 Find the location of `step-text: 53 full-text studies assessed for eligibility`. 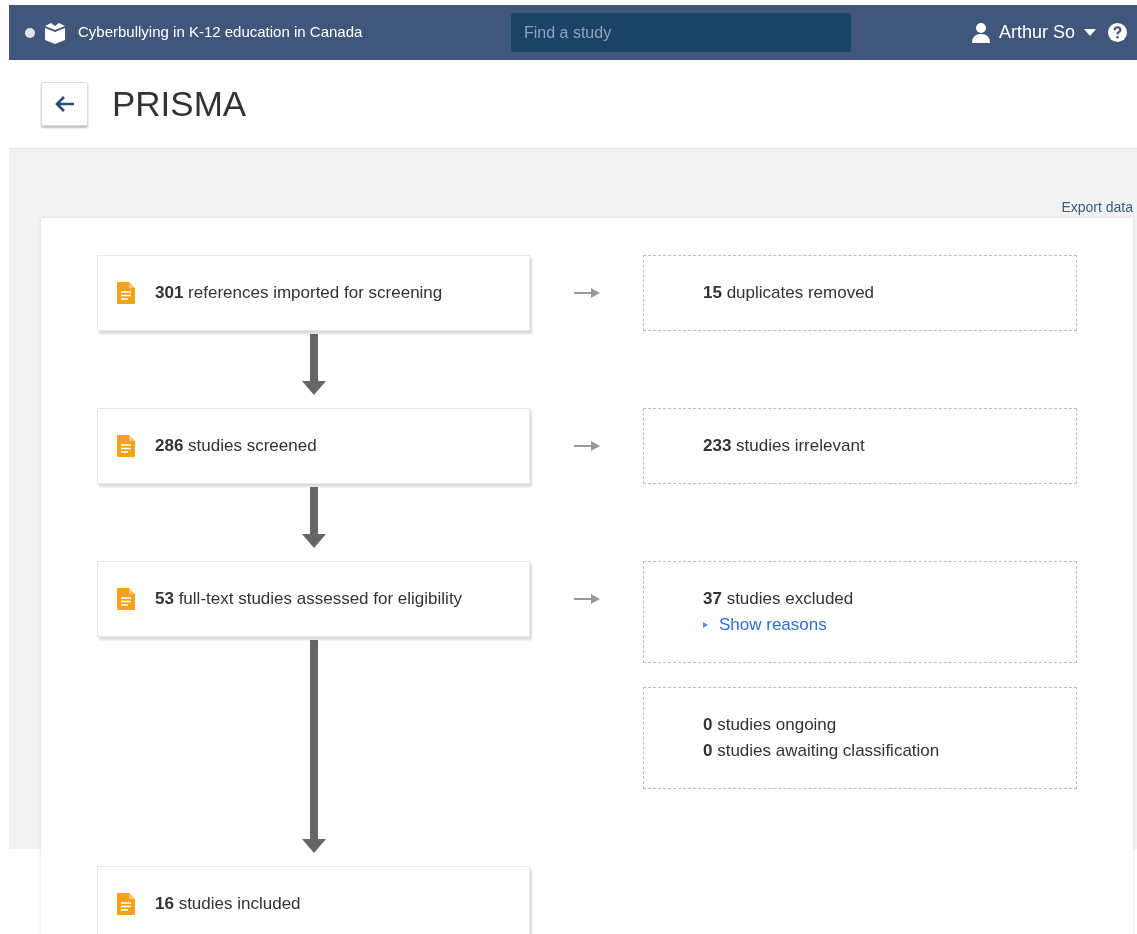

step-text: 53 full-text studies assessed for eligibility is located at coordinates (309, 599).